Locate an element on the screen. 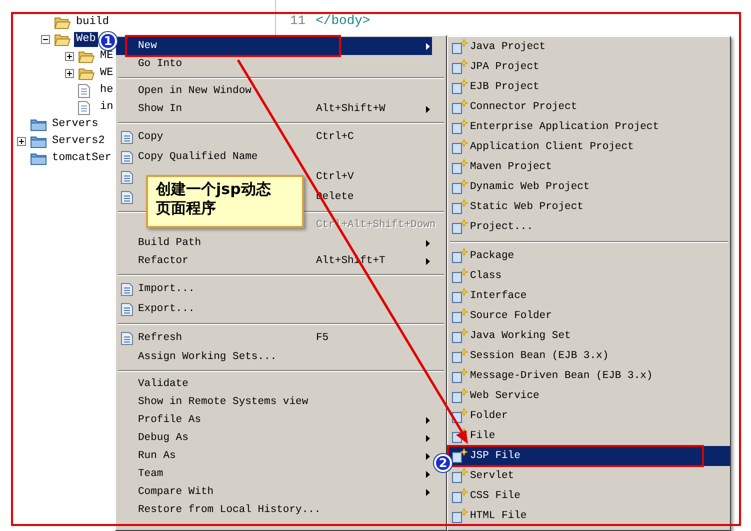  keyboard-shortcut: F5 is located at coordinates (322, 338).